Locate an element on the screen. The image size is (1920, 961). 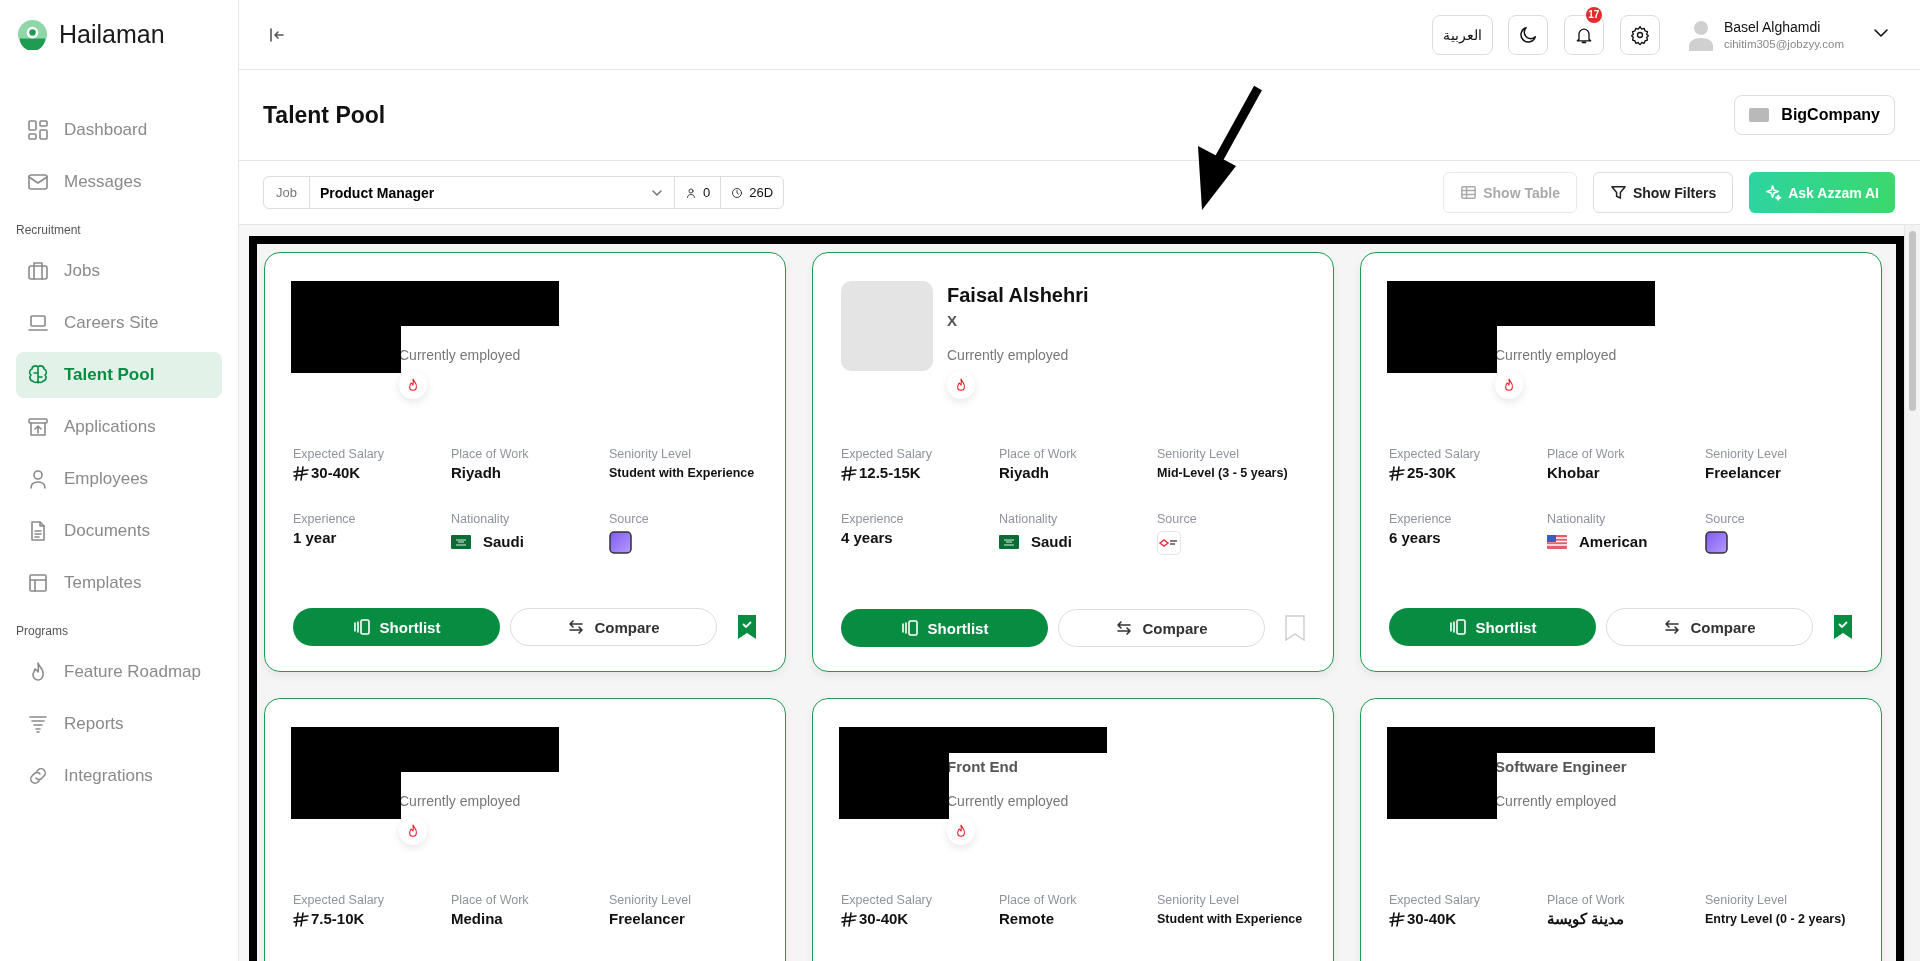
notification-badge: 17 is located at coordinates (1593, 14).